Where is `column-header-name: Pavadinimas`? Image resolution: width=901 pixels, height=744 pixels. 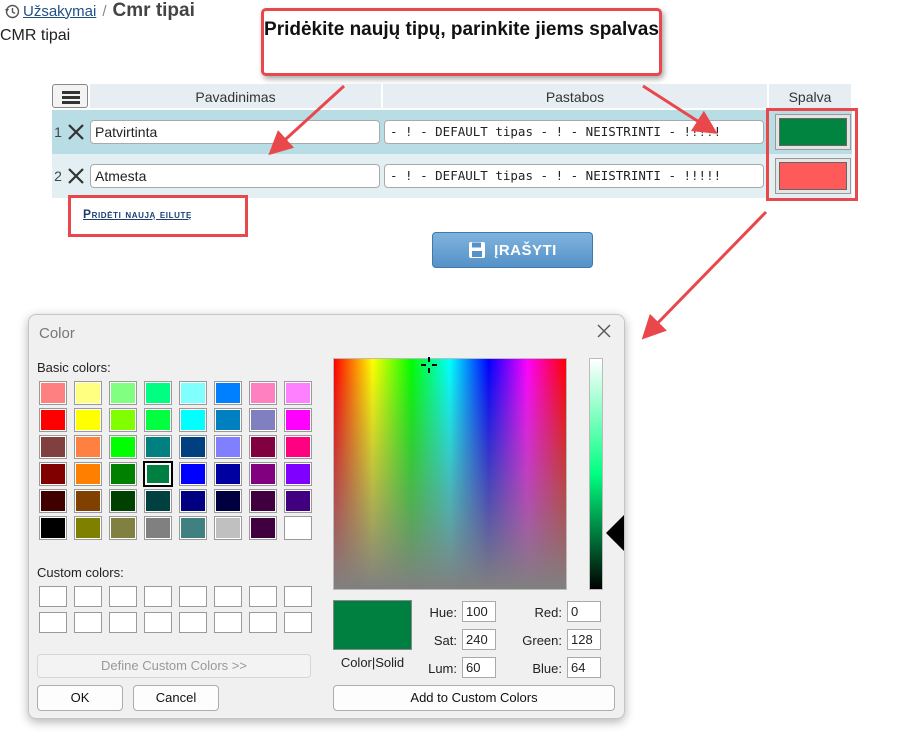
column-header-name: Pavadinimas is located at coordinates (236, 96).